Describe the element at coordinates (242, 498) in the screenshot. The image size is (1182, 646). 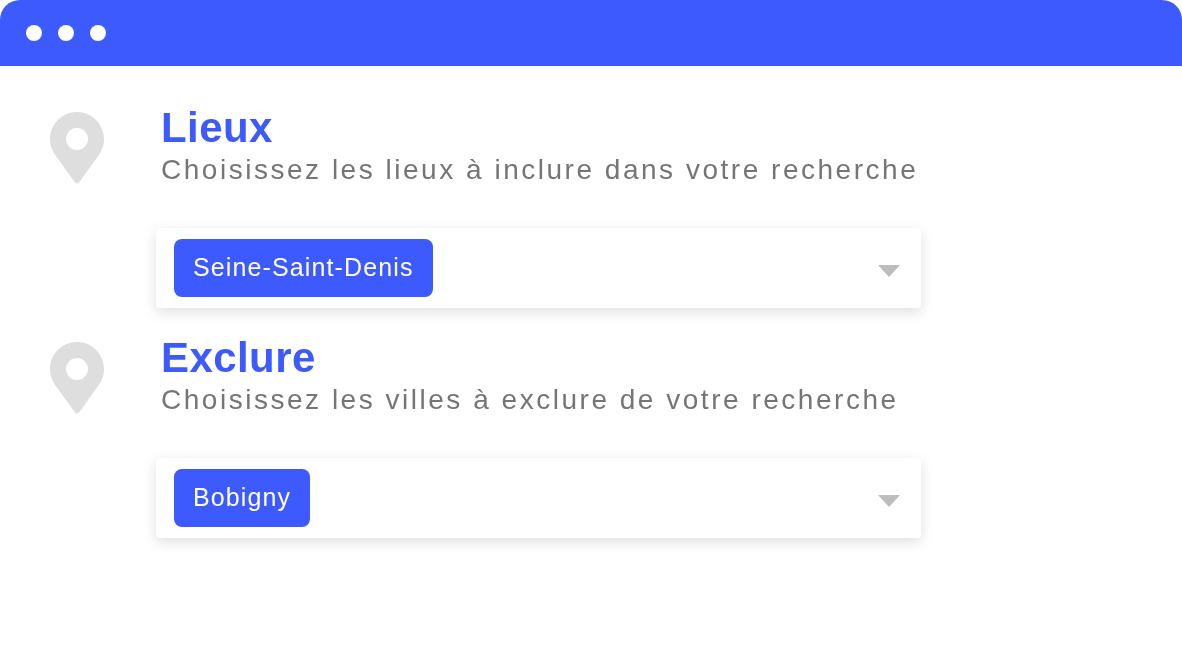
I see `selected-tag: Bobigny` at that location.